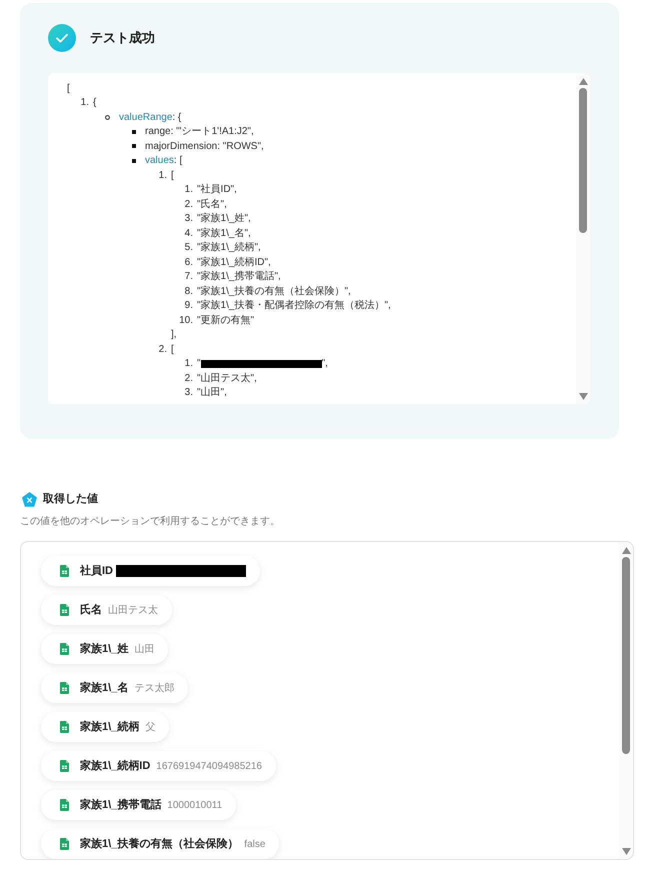  Describe the element at coordinates (255, 845) in the screenshot. I see `chip-value: false` at that location.